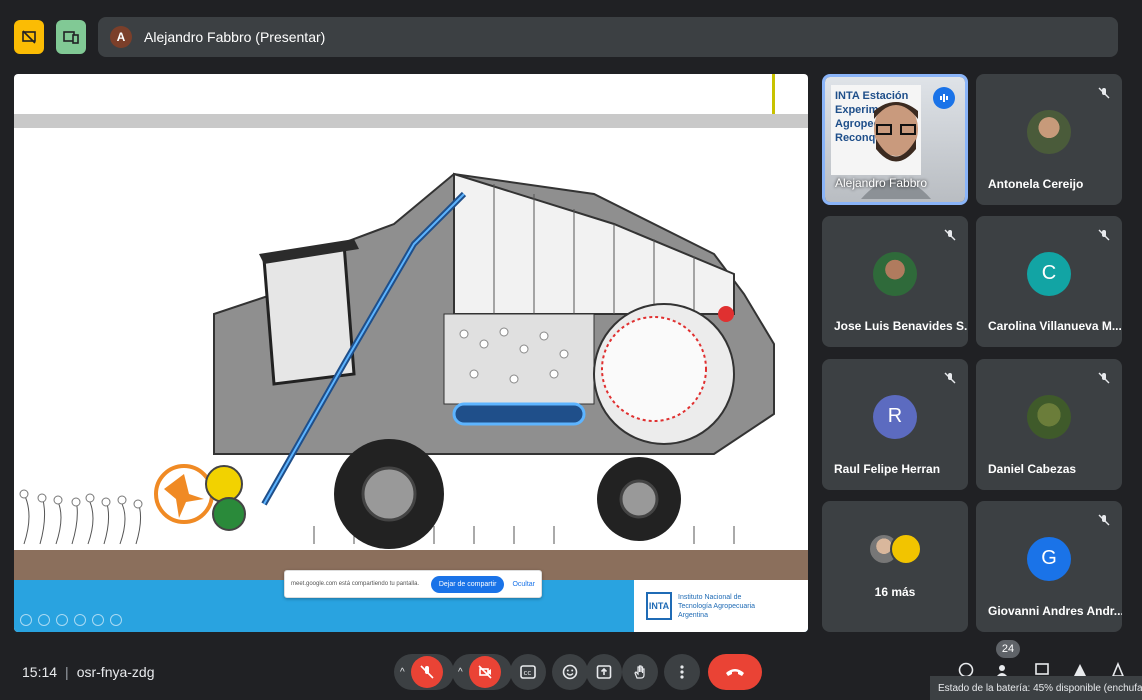 This screenshot has width=1142, height=700. What do you see at coordinates (467, 584) in the screenshot?
I see `stop-sharing-button: Dejar de compartir` at bounding box center [467, 584].